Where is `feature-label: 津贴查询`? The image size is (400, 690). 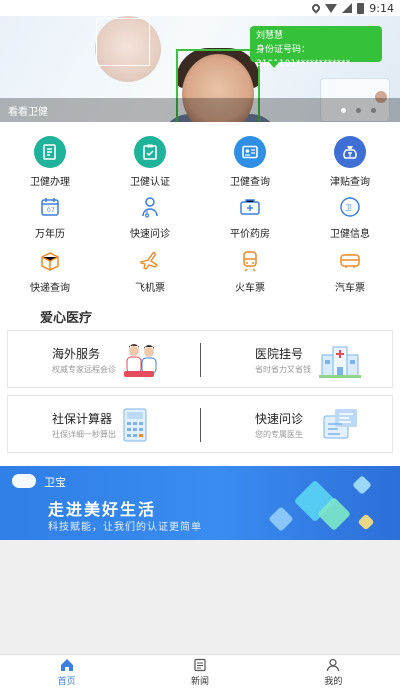
feature-label: 津贴查询 is located at coordinates (350, 182).